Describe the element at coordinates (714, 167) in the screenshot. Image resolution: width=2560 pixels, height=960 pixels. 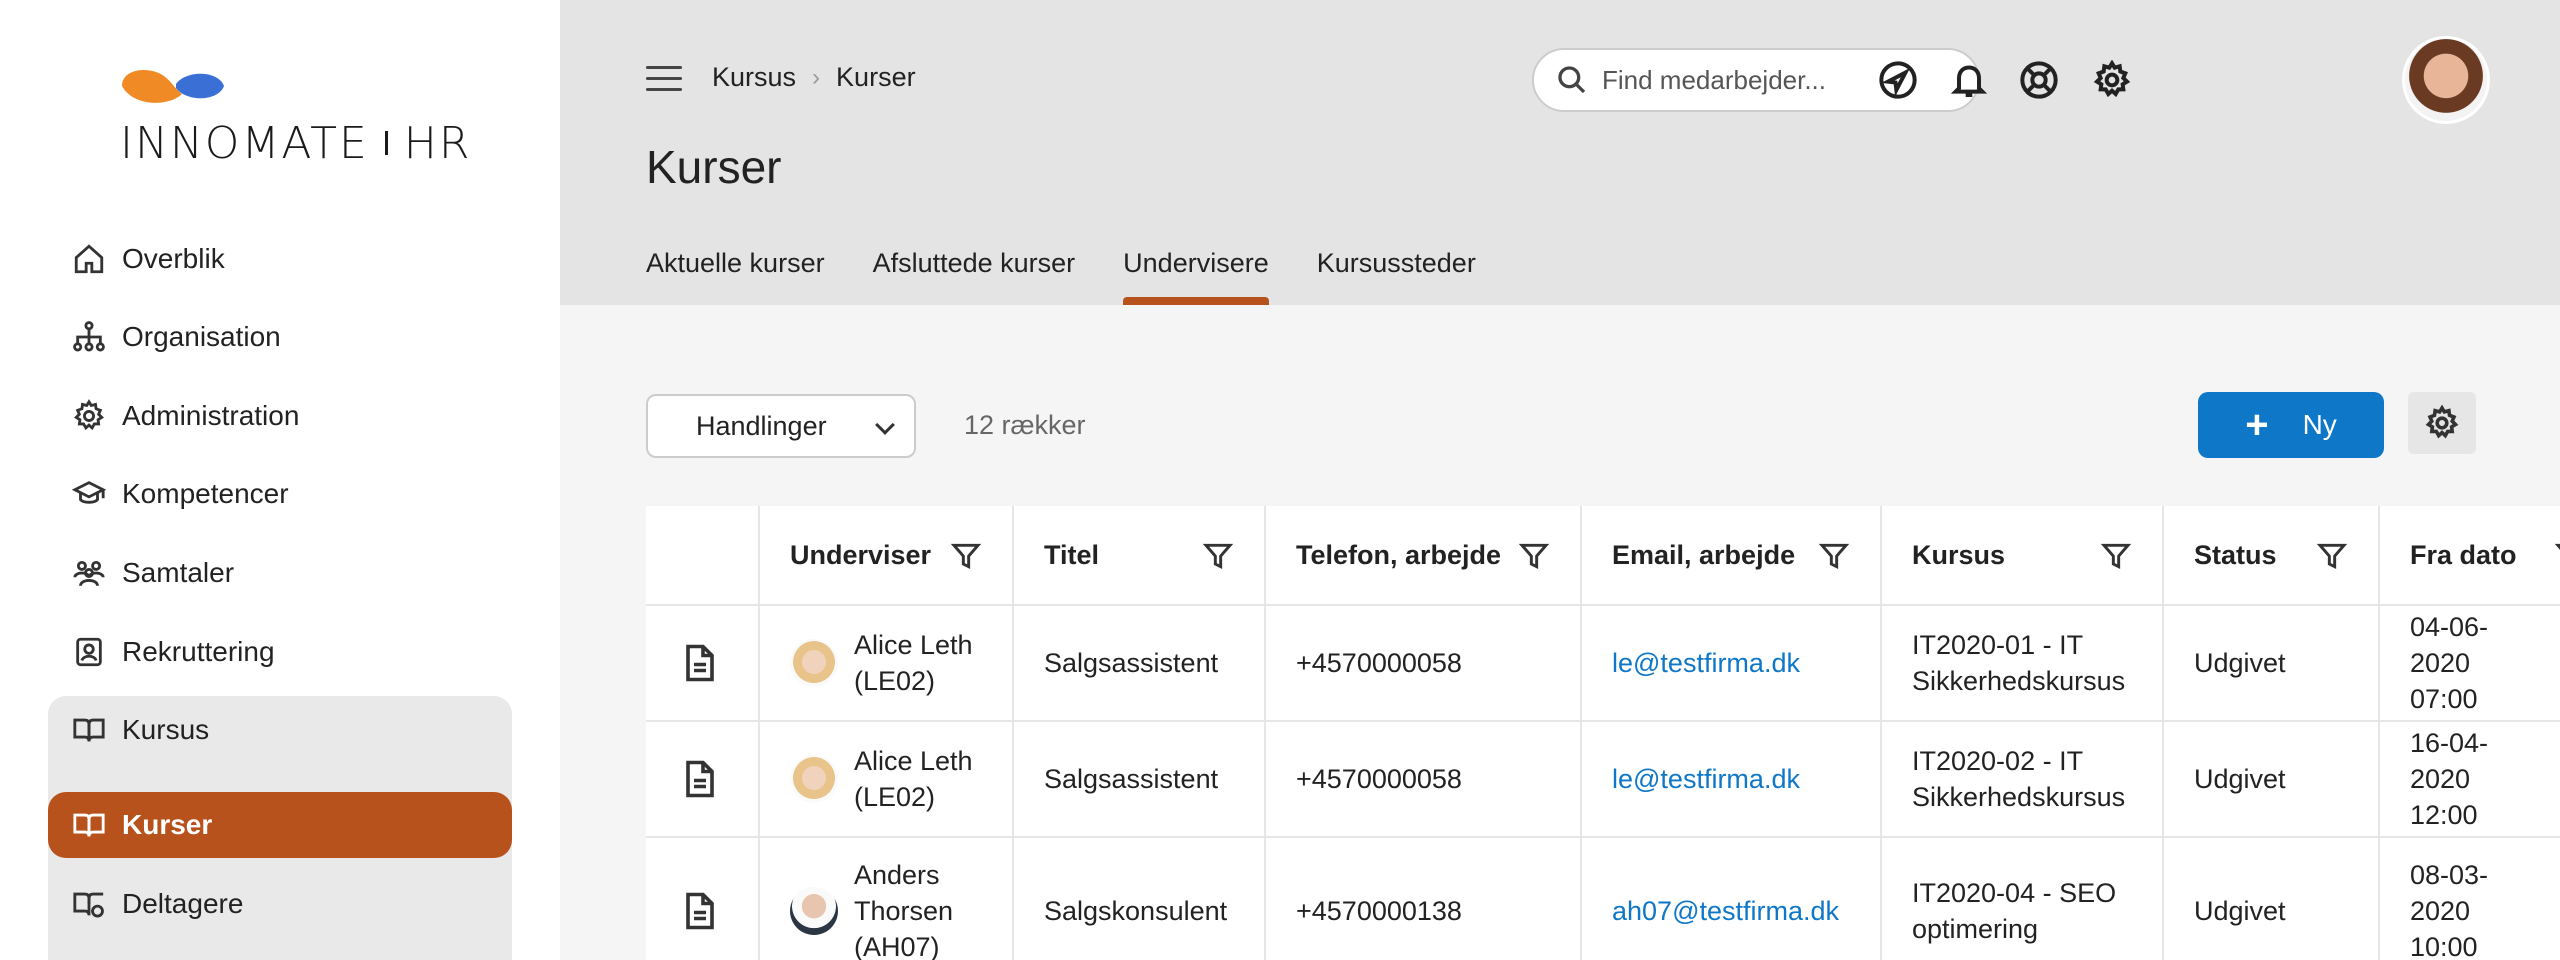
I see `page-title: Kurser` at that location.